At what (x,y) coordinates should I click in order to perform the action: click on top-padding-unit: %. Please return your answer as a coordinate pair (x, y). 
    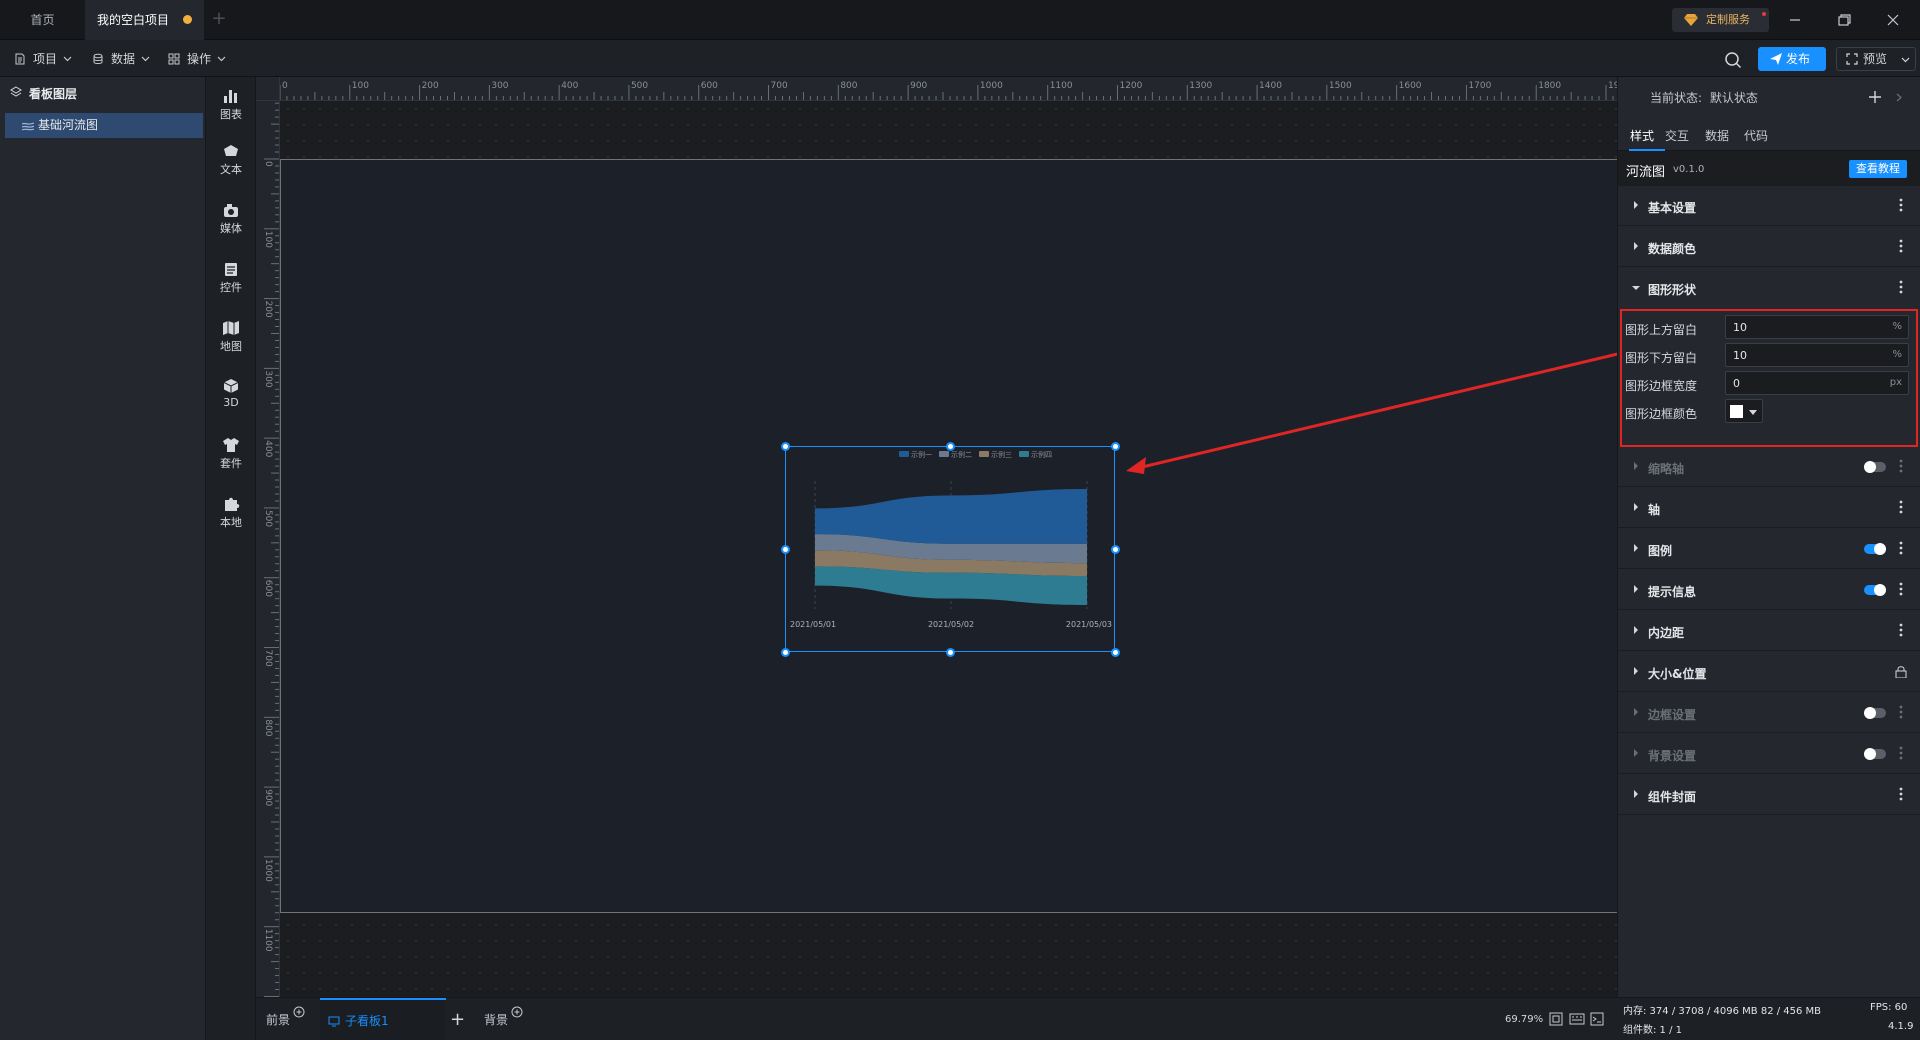
    Looking at the image, I should click on (1897, 326).